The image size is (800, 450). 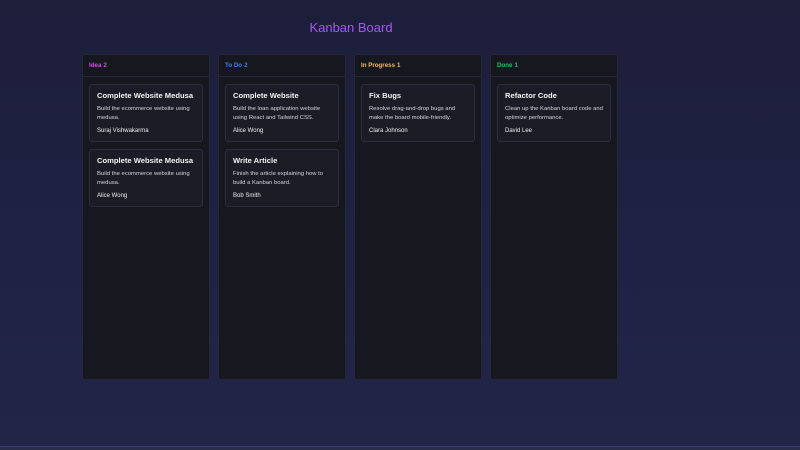 What do you see at coordinates (385, 95) in the screenshot?
I see `card-title: Fix Bugs` at bounding box center [385, 95].